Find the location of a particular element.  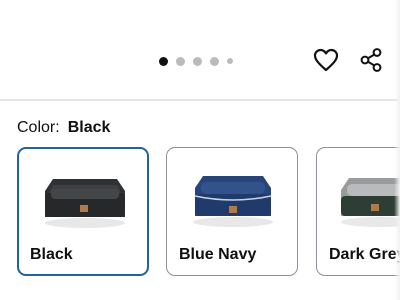

favorite-button is located at coordinates (326, 60).